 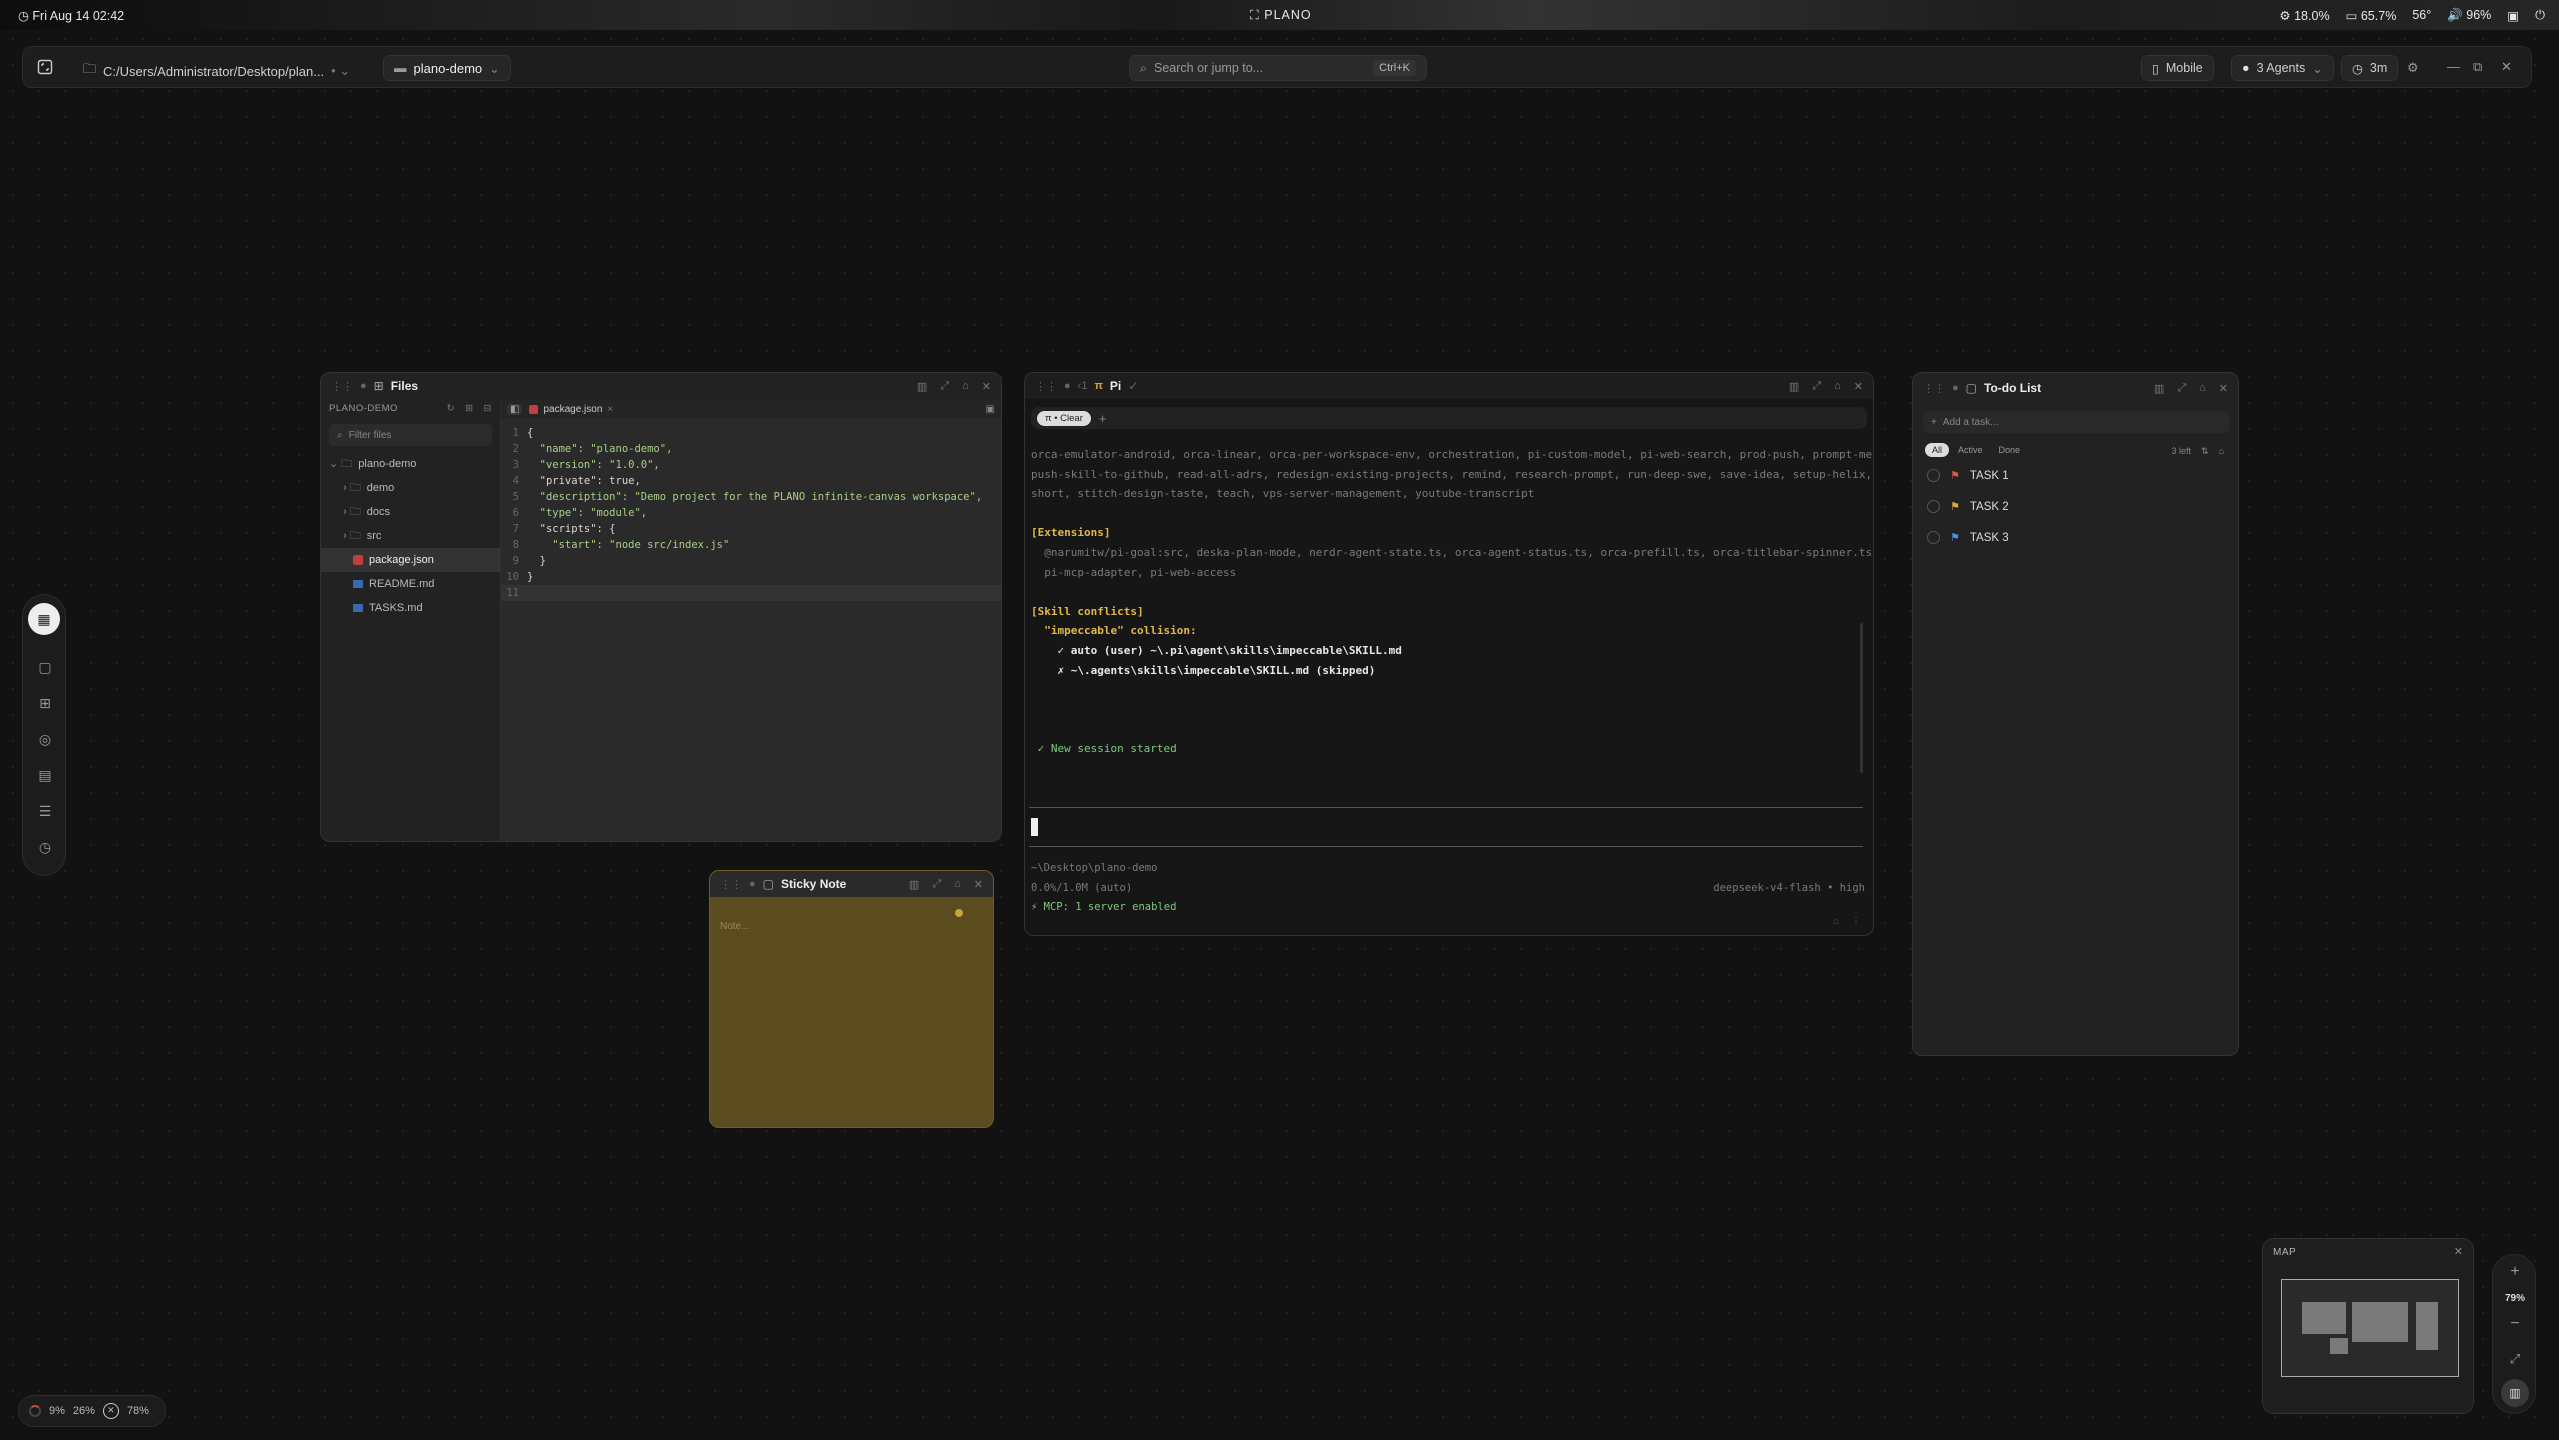 I want to click on terminal-input, so click(x=1446, y=827).